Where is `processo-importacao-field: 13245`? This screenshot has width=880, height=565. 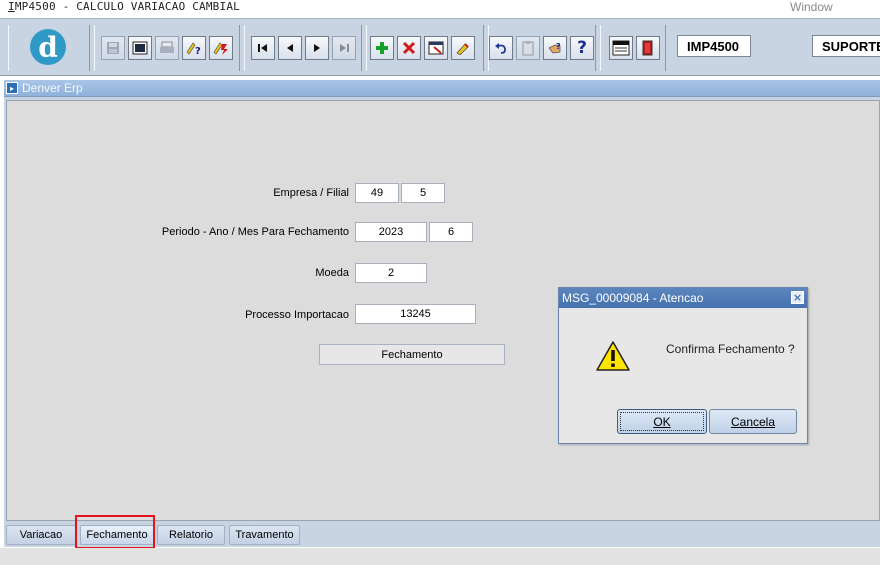 processo-importacao-field: 13245 is located at coordinates (415, 314).